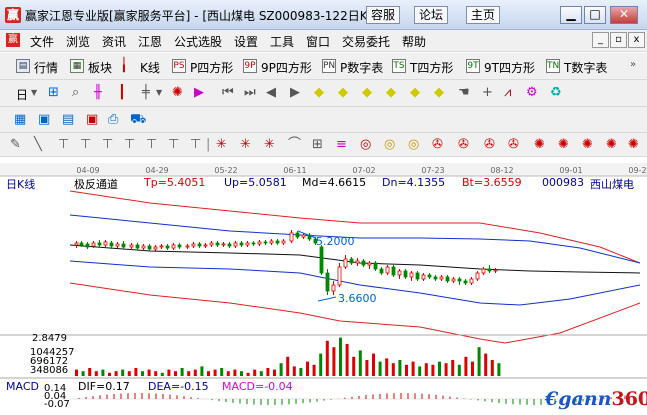 This screenshot has height=415, width=647. Describe the element at coordinates (587, 145) in the screenshot. I see `spiral-c-icon: ✺` at that location.